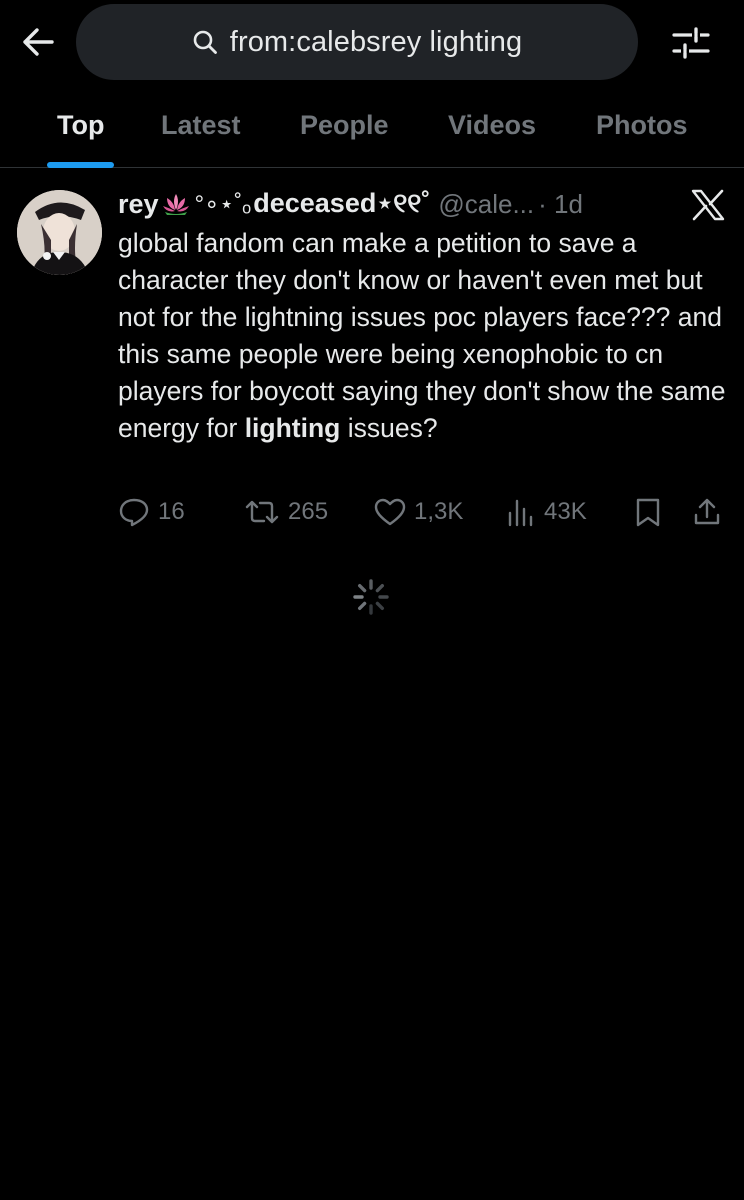  I want to click on bookmark-button, so click(652, 512).